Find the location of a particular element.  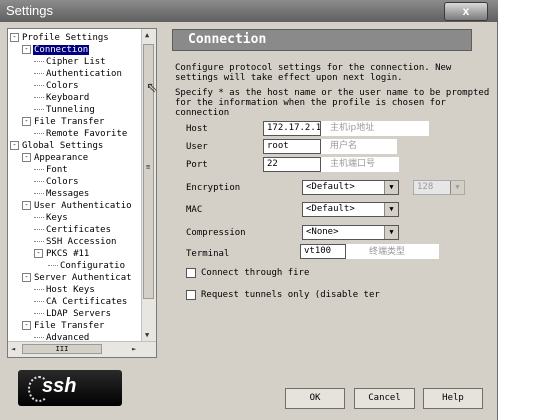

port-input: 22 is located at coordinates (292, 164).